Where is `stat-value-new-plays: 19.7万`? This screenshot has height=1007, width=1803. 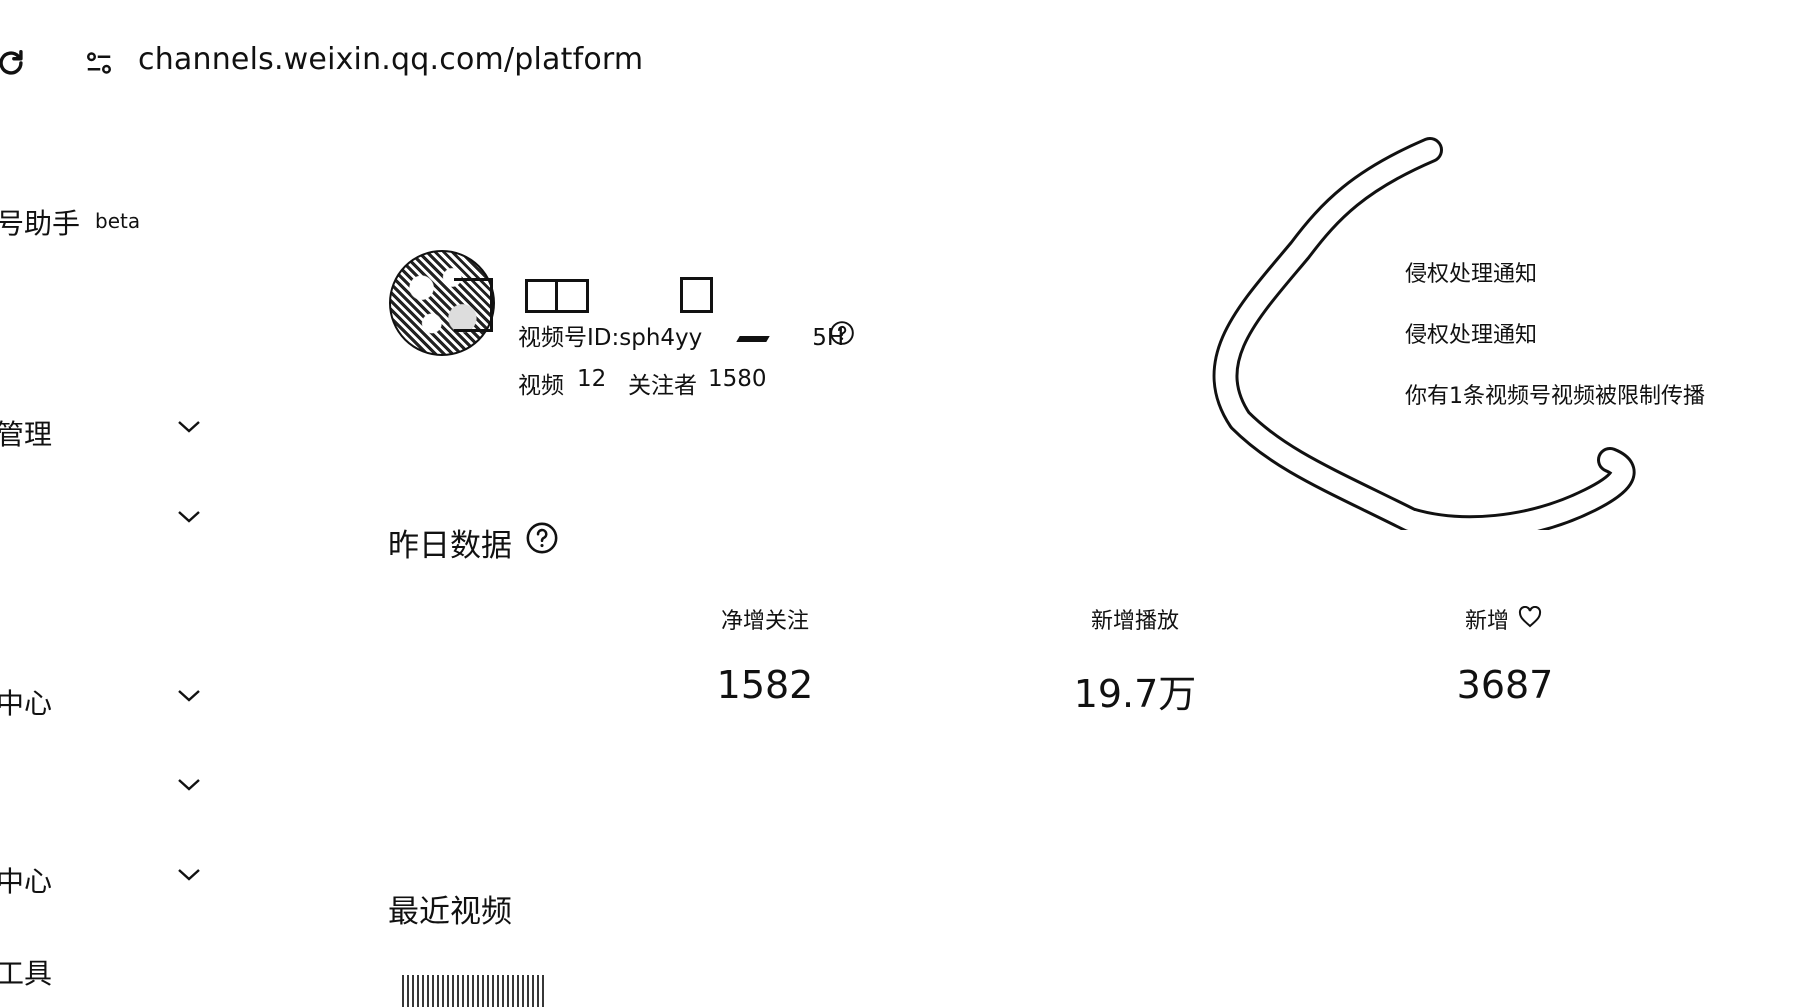
stat-value-new-plays: 19.7万 is located at coordinates (1135, 694).